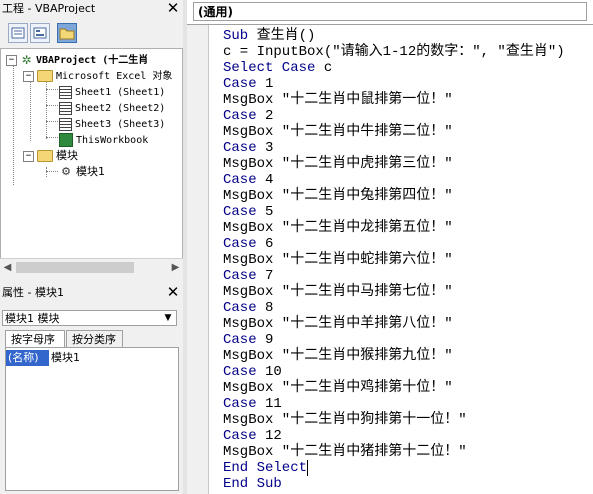 Image resolution: width=593 pixels, height=494 pixels. I want to click on tree-node-modules: − 模块, so click(50, 156).